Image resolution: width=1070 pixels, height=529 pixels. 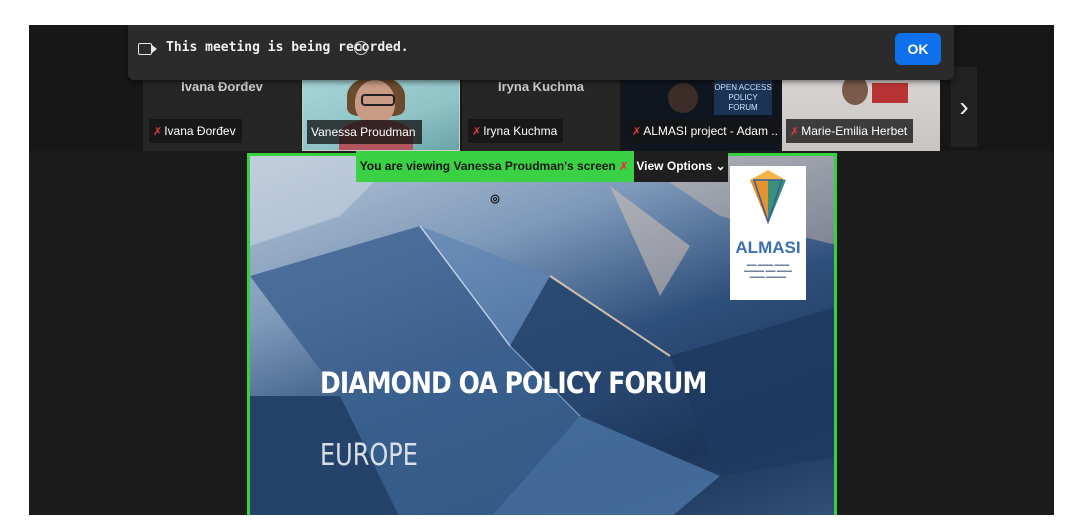 I want to click on participant-tile-ivana: Ivana Đorđev ✗ Ivana Đorđev, so click(x=222, y=113).